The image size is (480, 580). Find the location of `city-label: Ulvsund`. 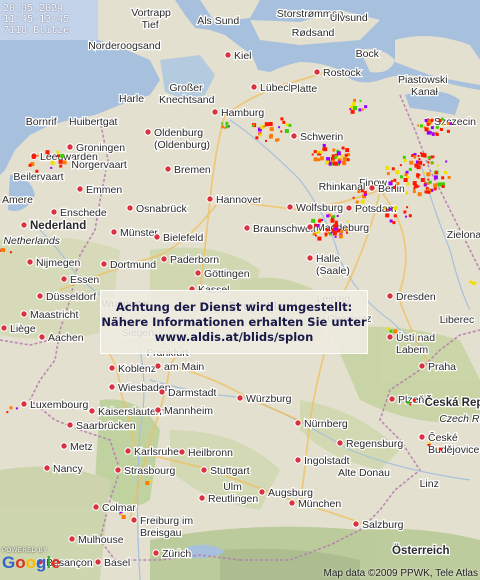

city-label: Ulvsund is located at coordinates (349, 18).